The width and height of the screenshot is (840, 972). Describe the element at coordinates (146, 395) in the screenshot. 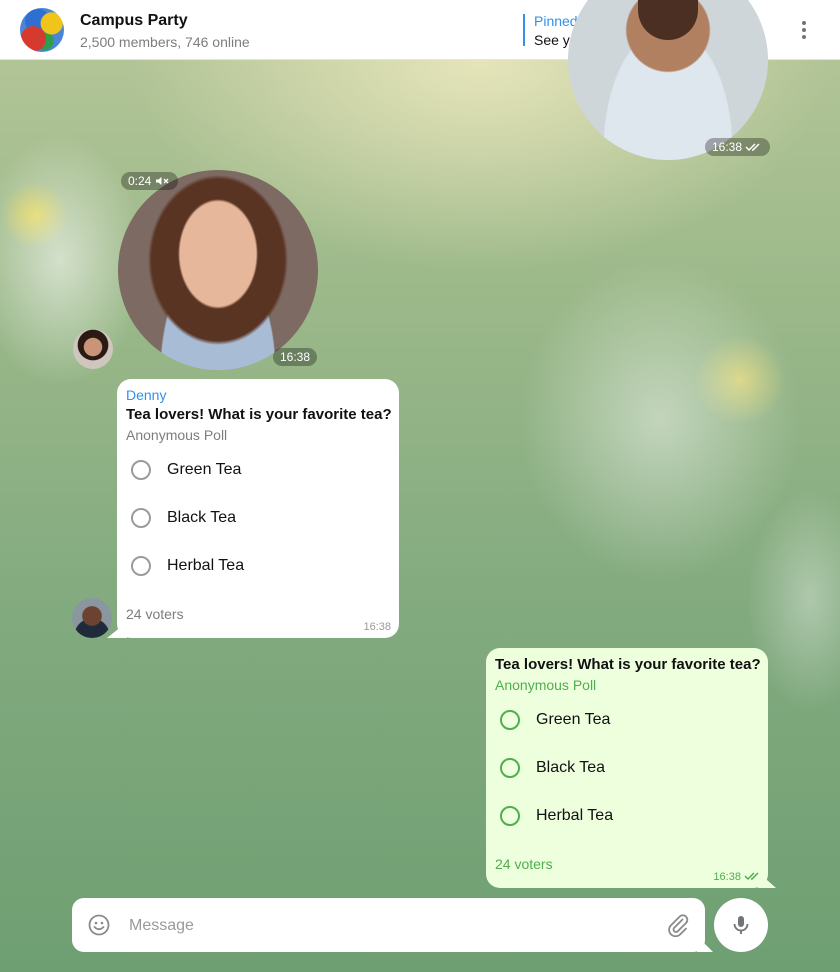

I see `sender-name: Denny` at that location.